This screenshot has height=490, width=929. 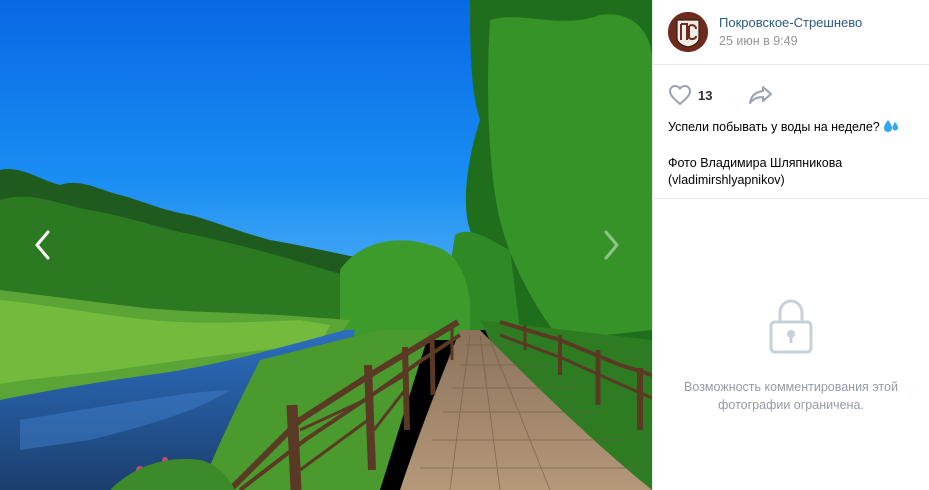 What do you see at coordinates (791, 86) in the screenshot?
I see `post-actions: 13` at bounding box center [791, 86].